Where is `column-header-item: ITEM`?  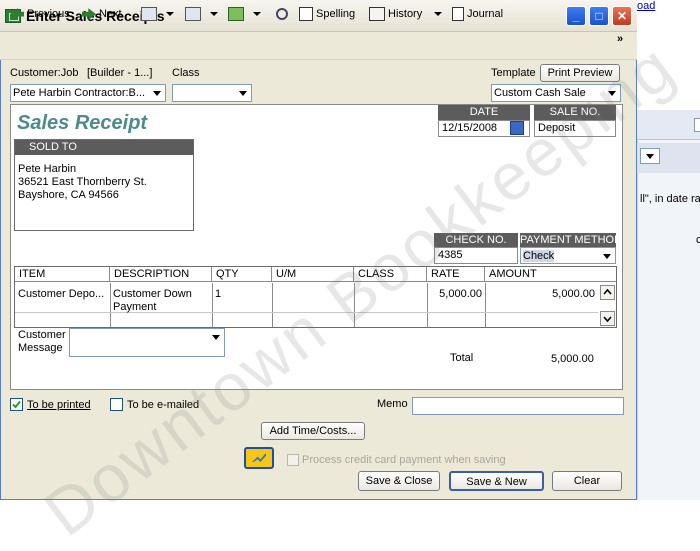 column-header-item: ITEM is located at coordinates (62, 274).